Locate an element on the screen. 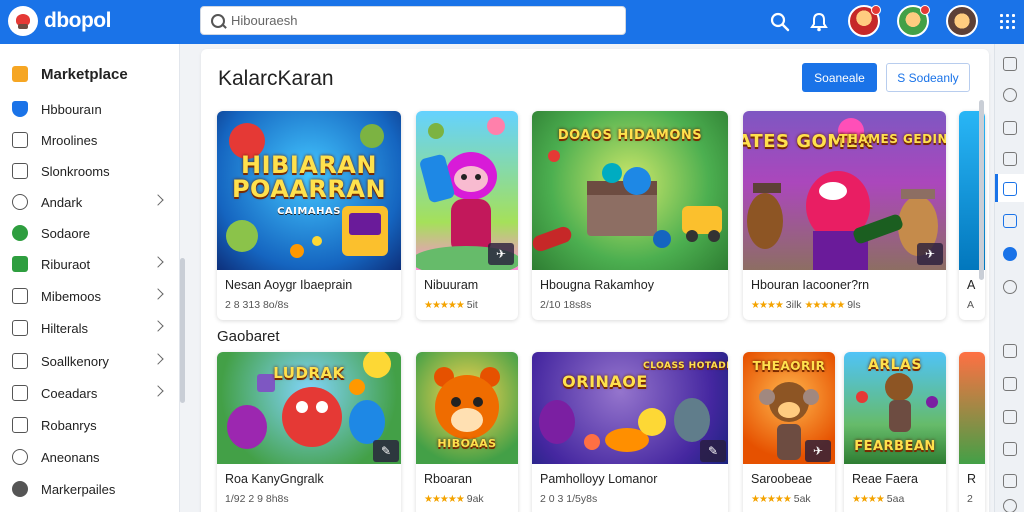 The image size is (1024, 512). note-icon is located at coordinates (1010, 351).